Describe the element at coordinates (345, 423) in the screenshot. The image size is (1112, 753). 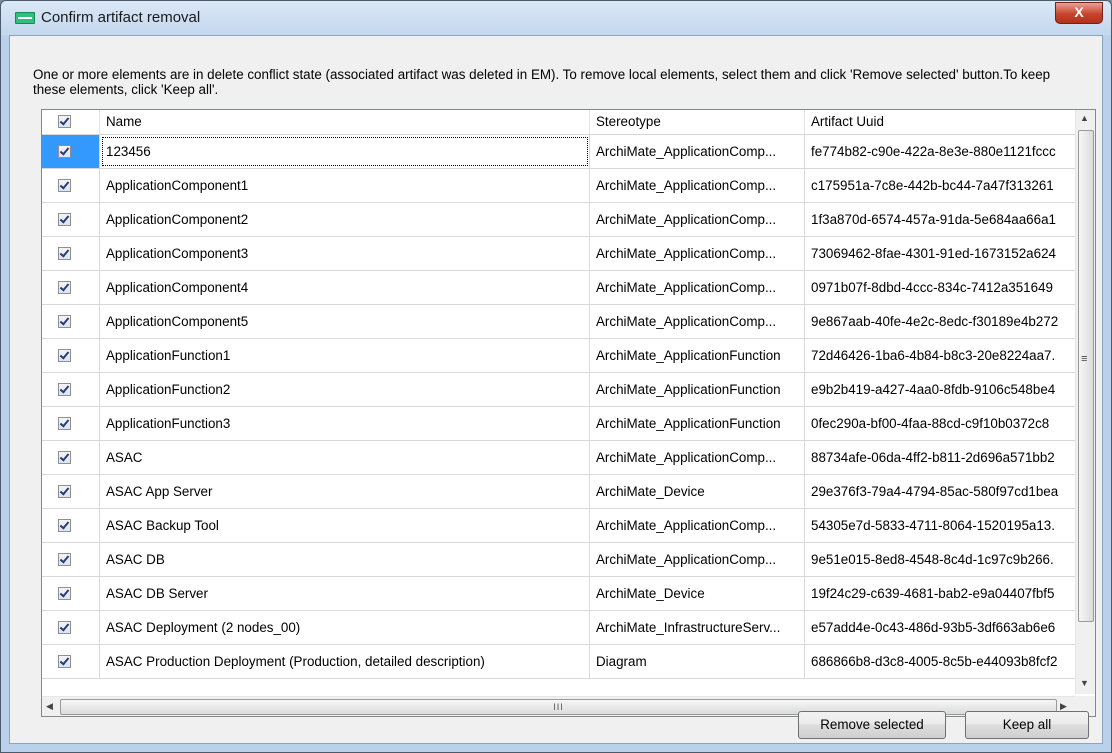
I see `cell-name: ApplicationFunction3` at that location.